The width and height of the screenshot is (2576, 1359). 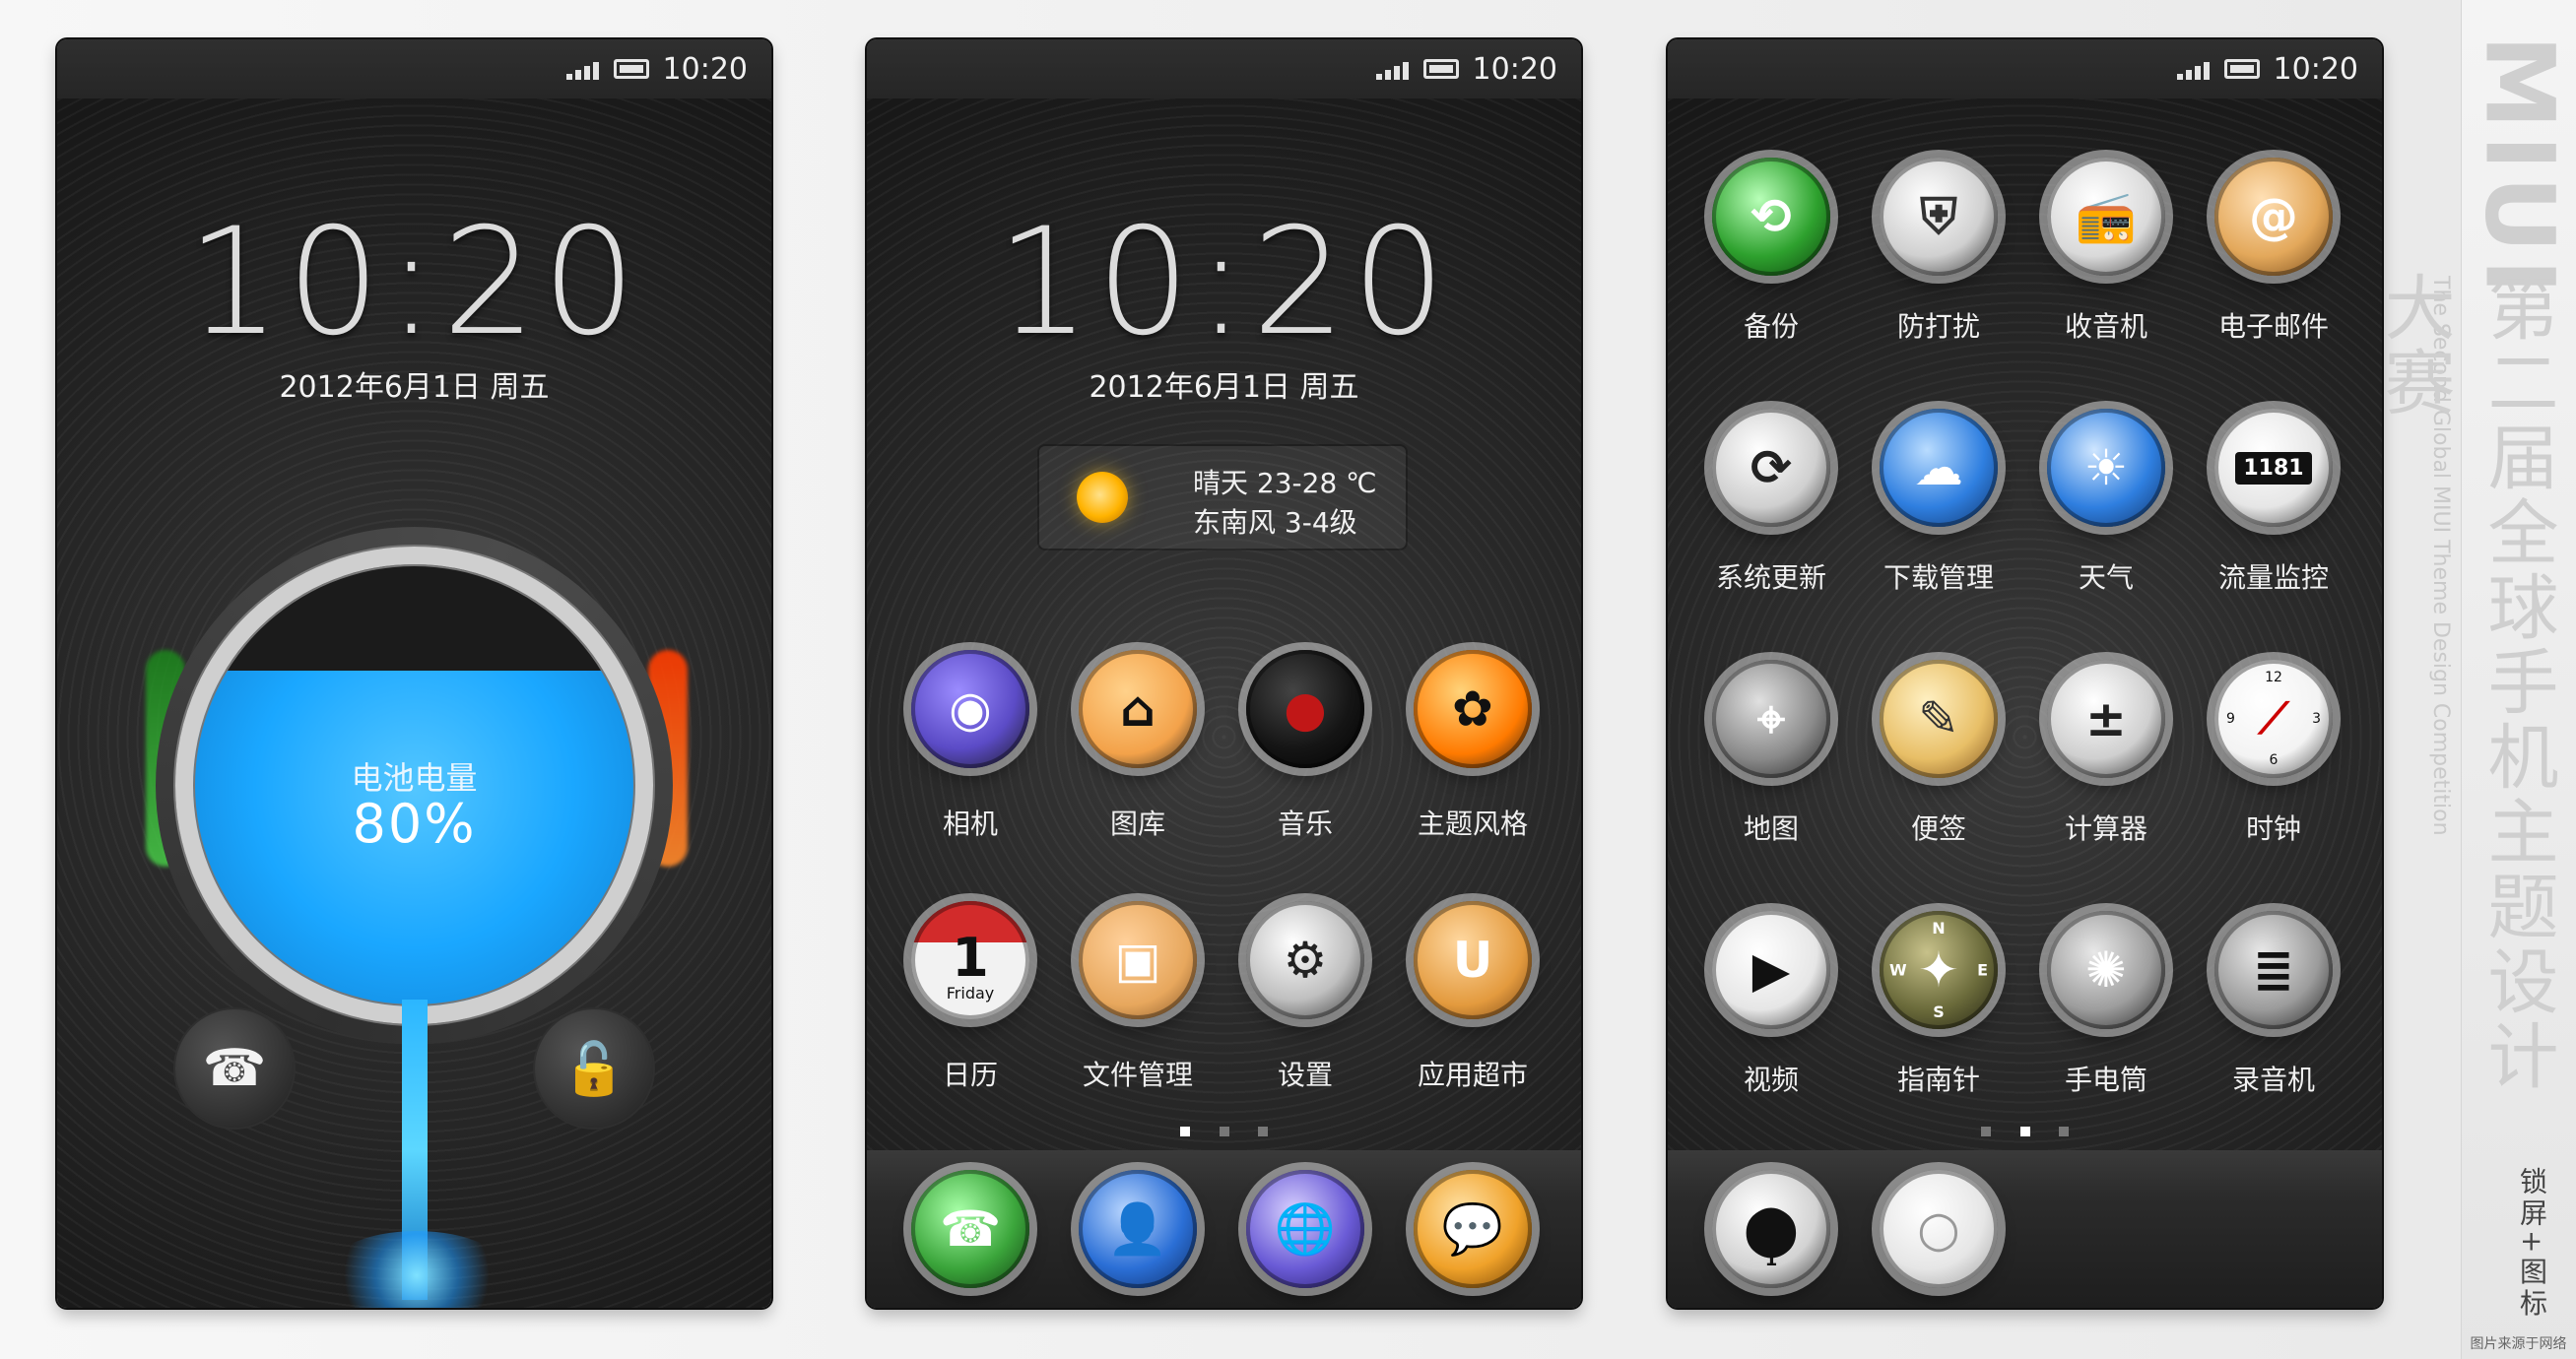 I want to click on home-time: 10:20, so click(x=1224, y=282).